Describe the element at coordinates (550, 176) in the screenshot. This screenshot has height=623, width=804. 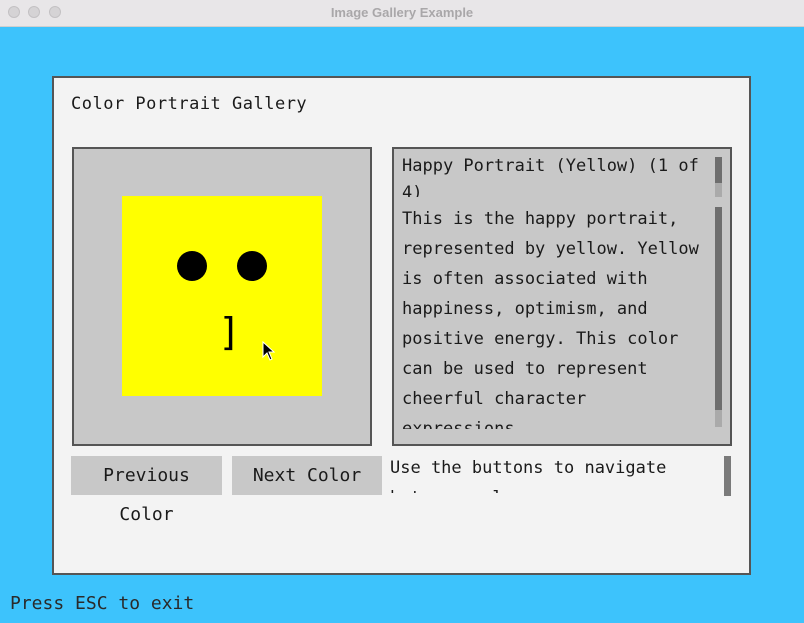
I see `description-heading: Happy Portrait (Yellow) (1 of 4)` at that location.